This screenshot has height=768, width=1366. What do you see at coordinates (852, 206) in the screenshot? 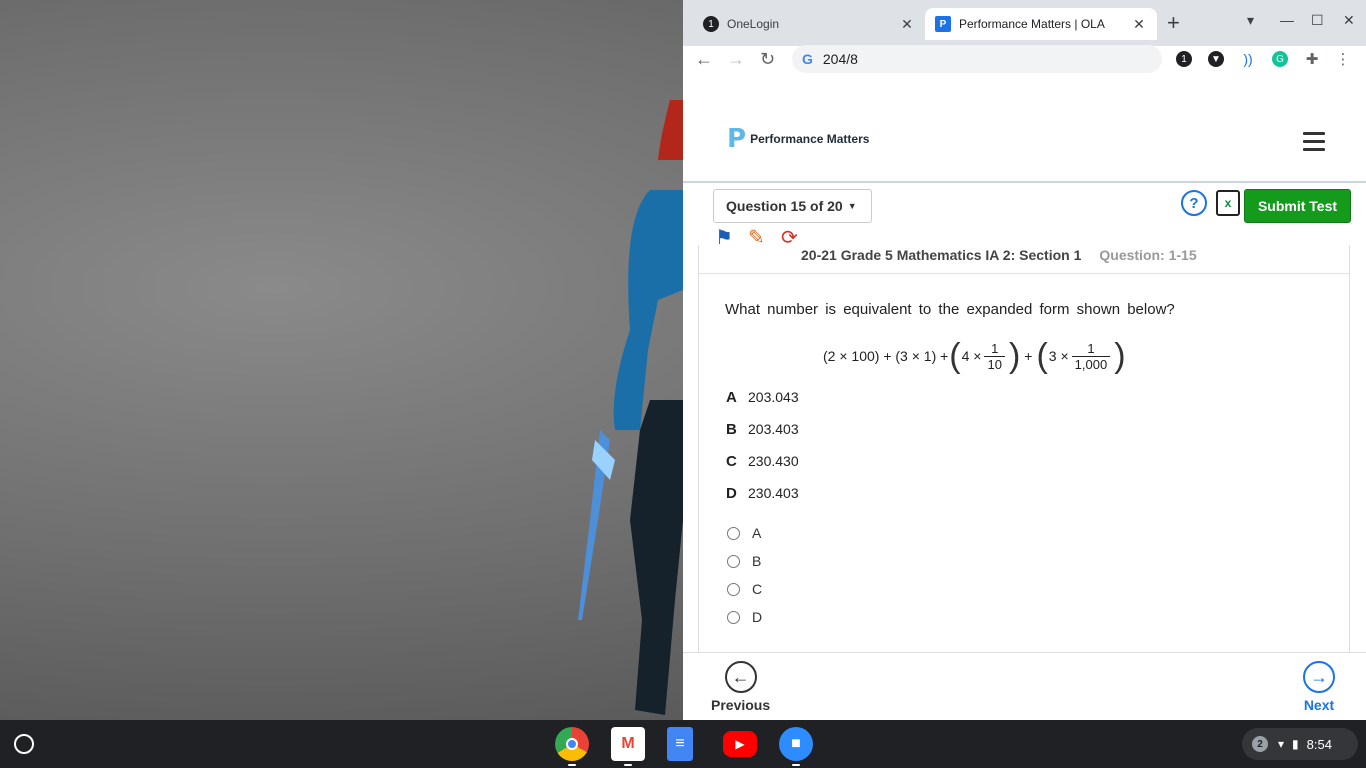
I see `caret-down-icon: ▼` at bounding box center [852, 206].